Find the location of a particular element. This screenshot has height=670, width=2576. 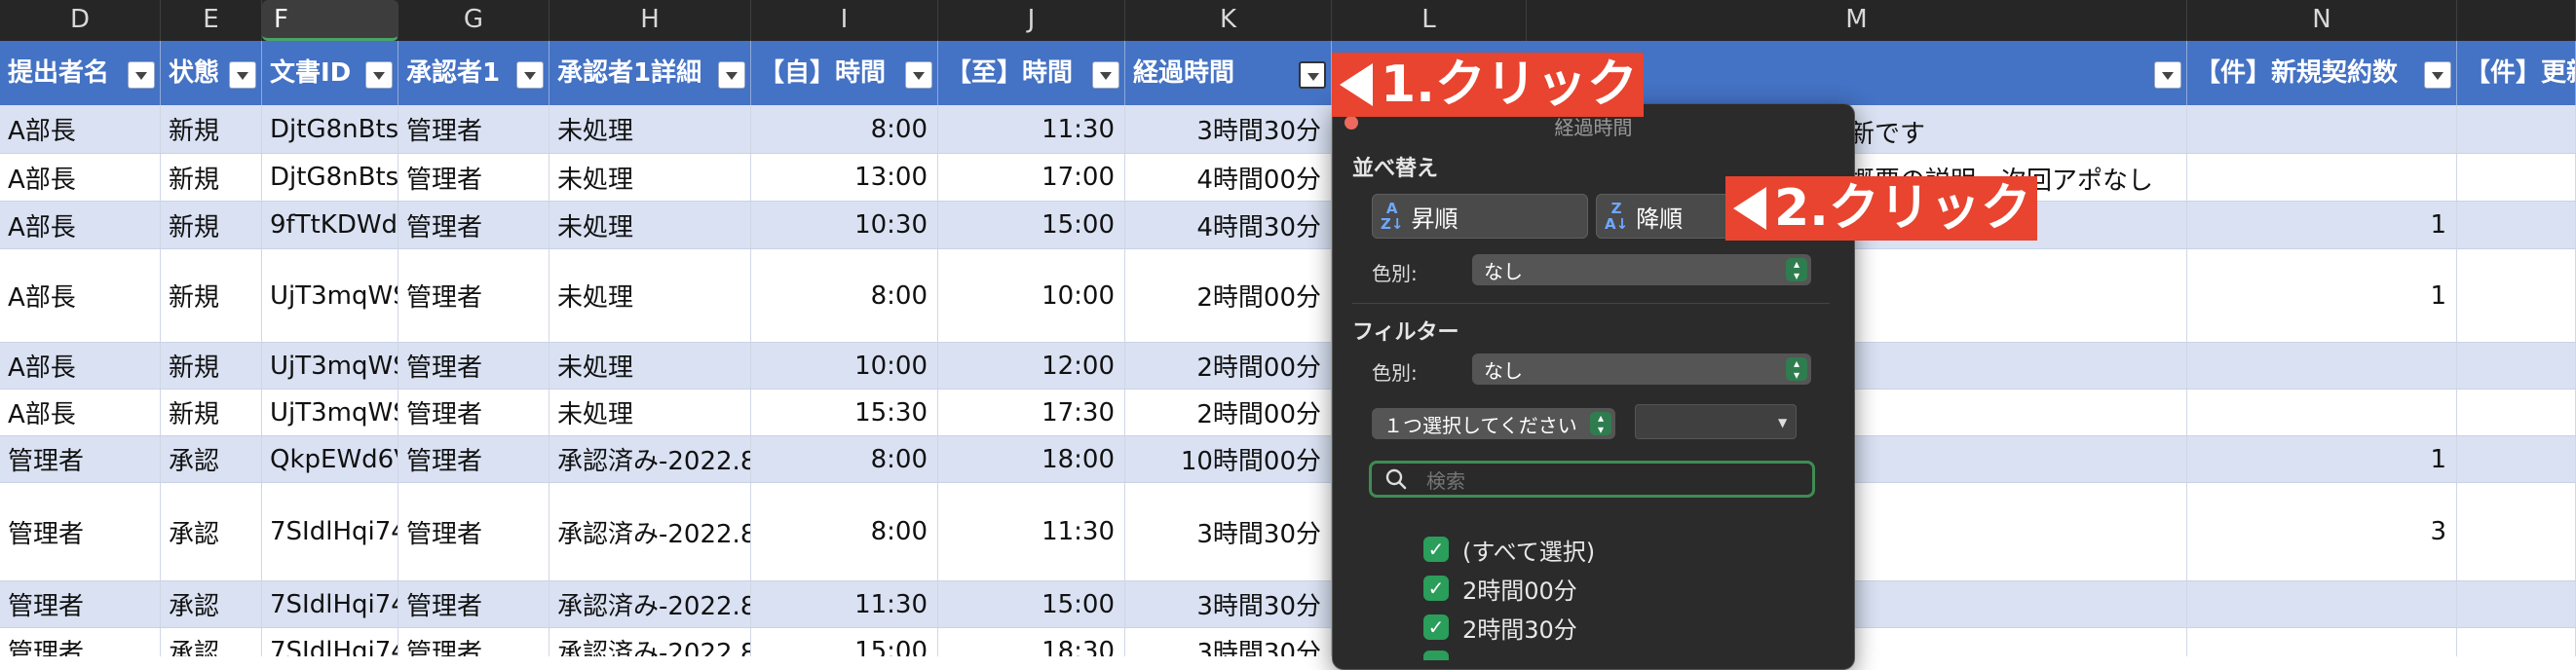

cell-j: 12:00 is located at coordinates (1031, 366).